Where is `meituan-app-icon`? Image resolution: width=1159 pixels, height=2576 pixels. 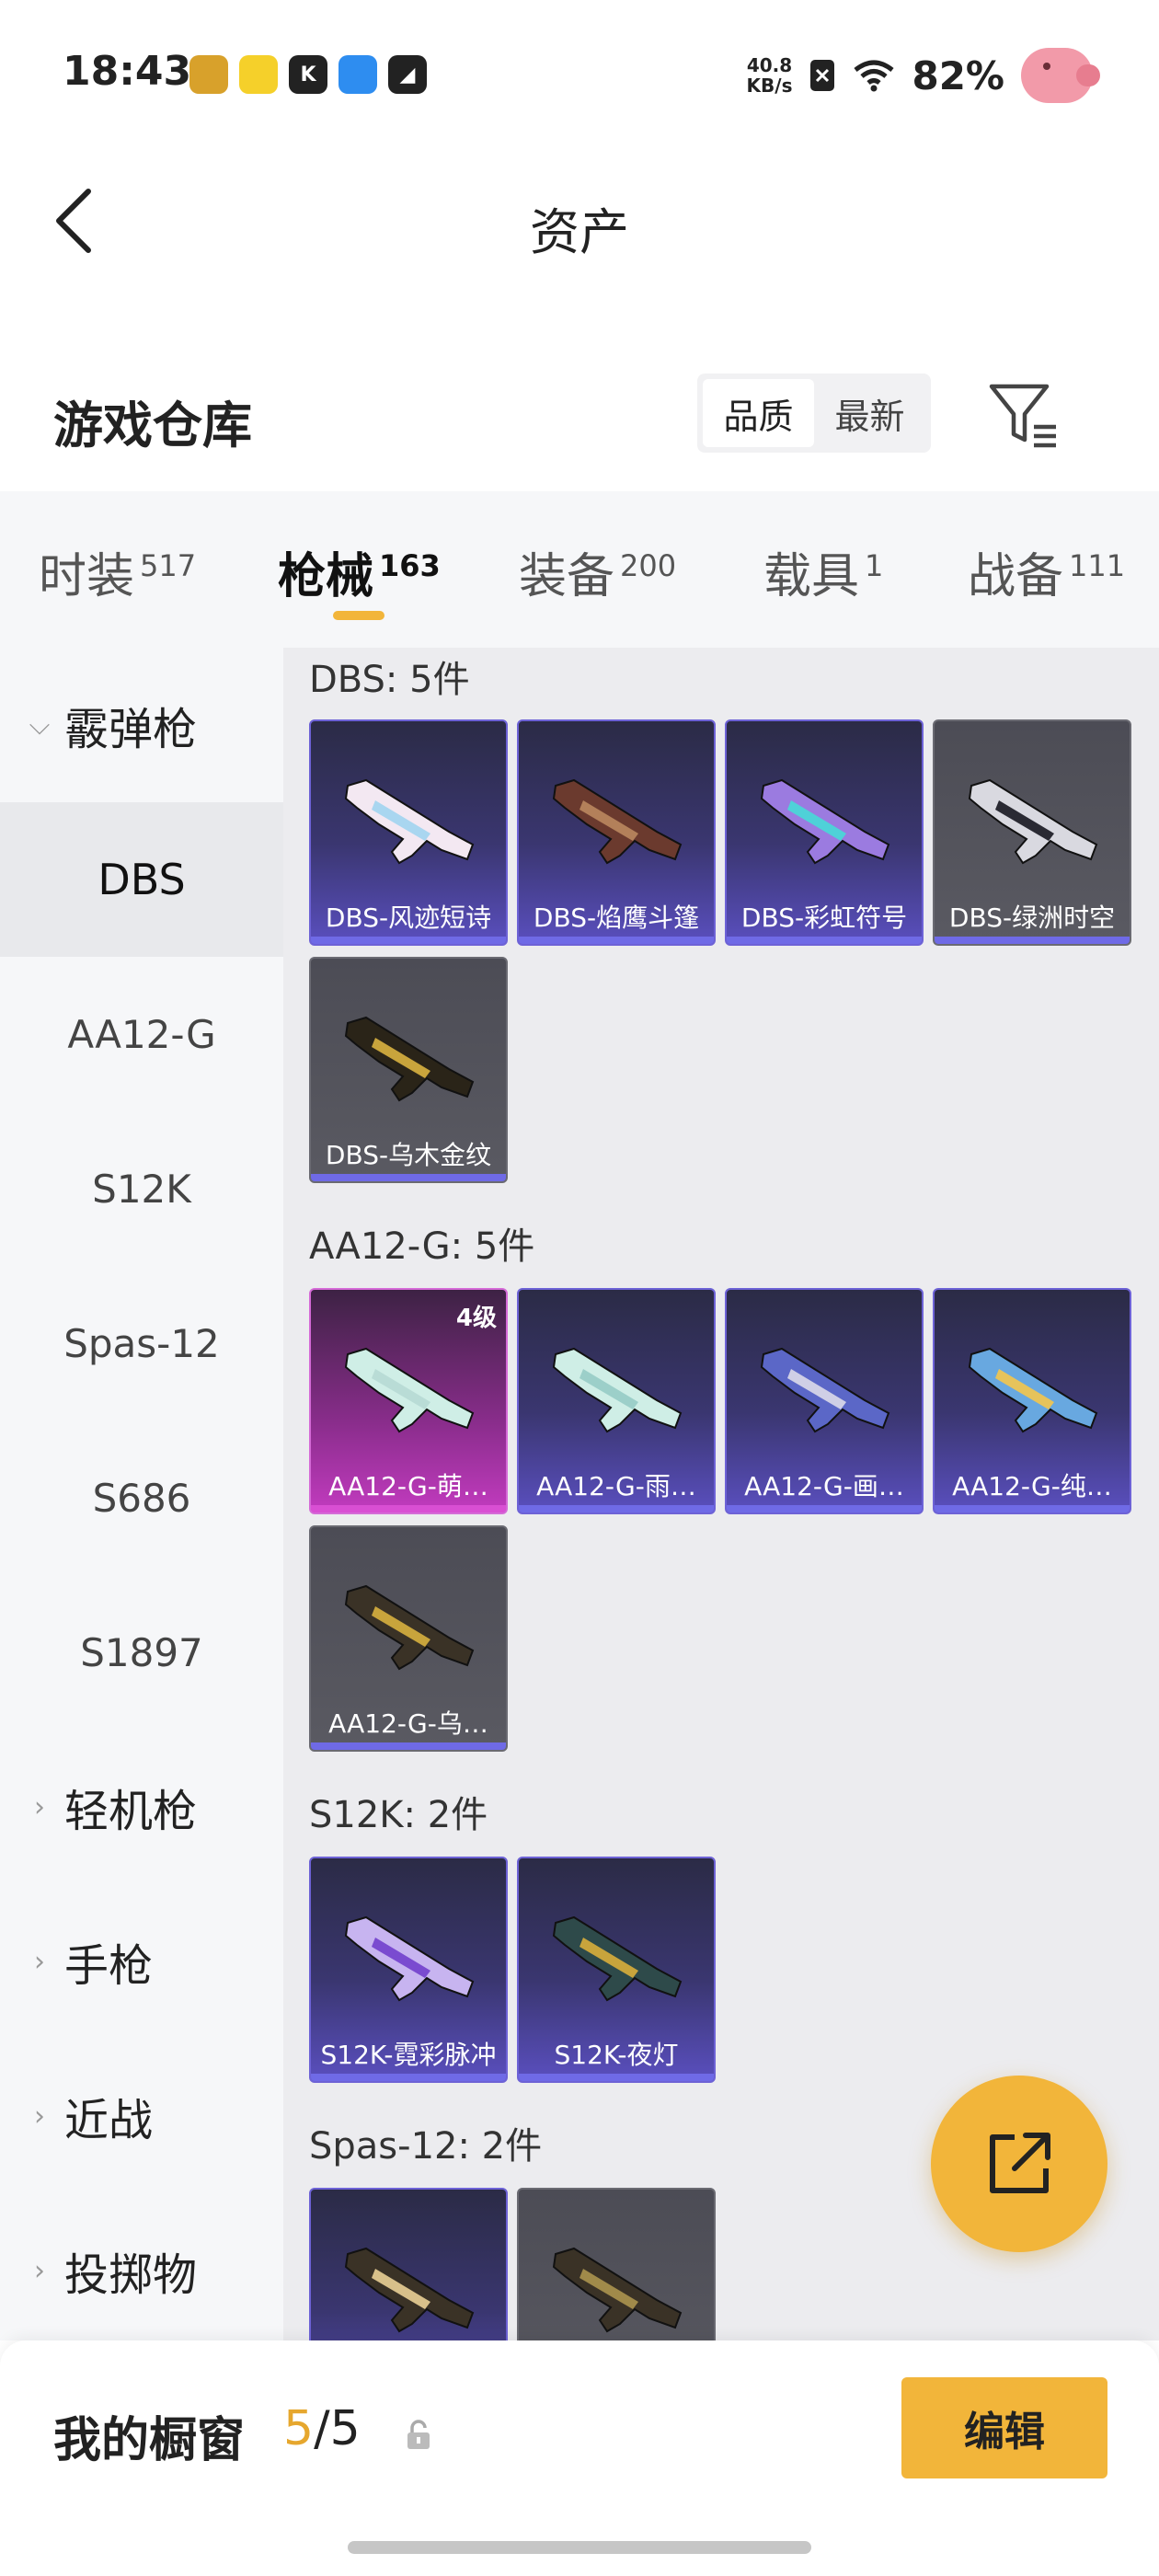
meituan-app-icon is located at coordinates (258, 74).